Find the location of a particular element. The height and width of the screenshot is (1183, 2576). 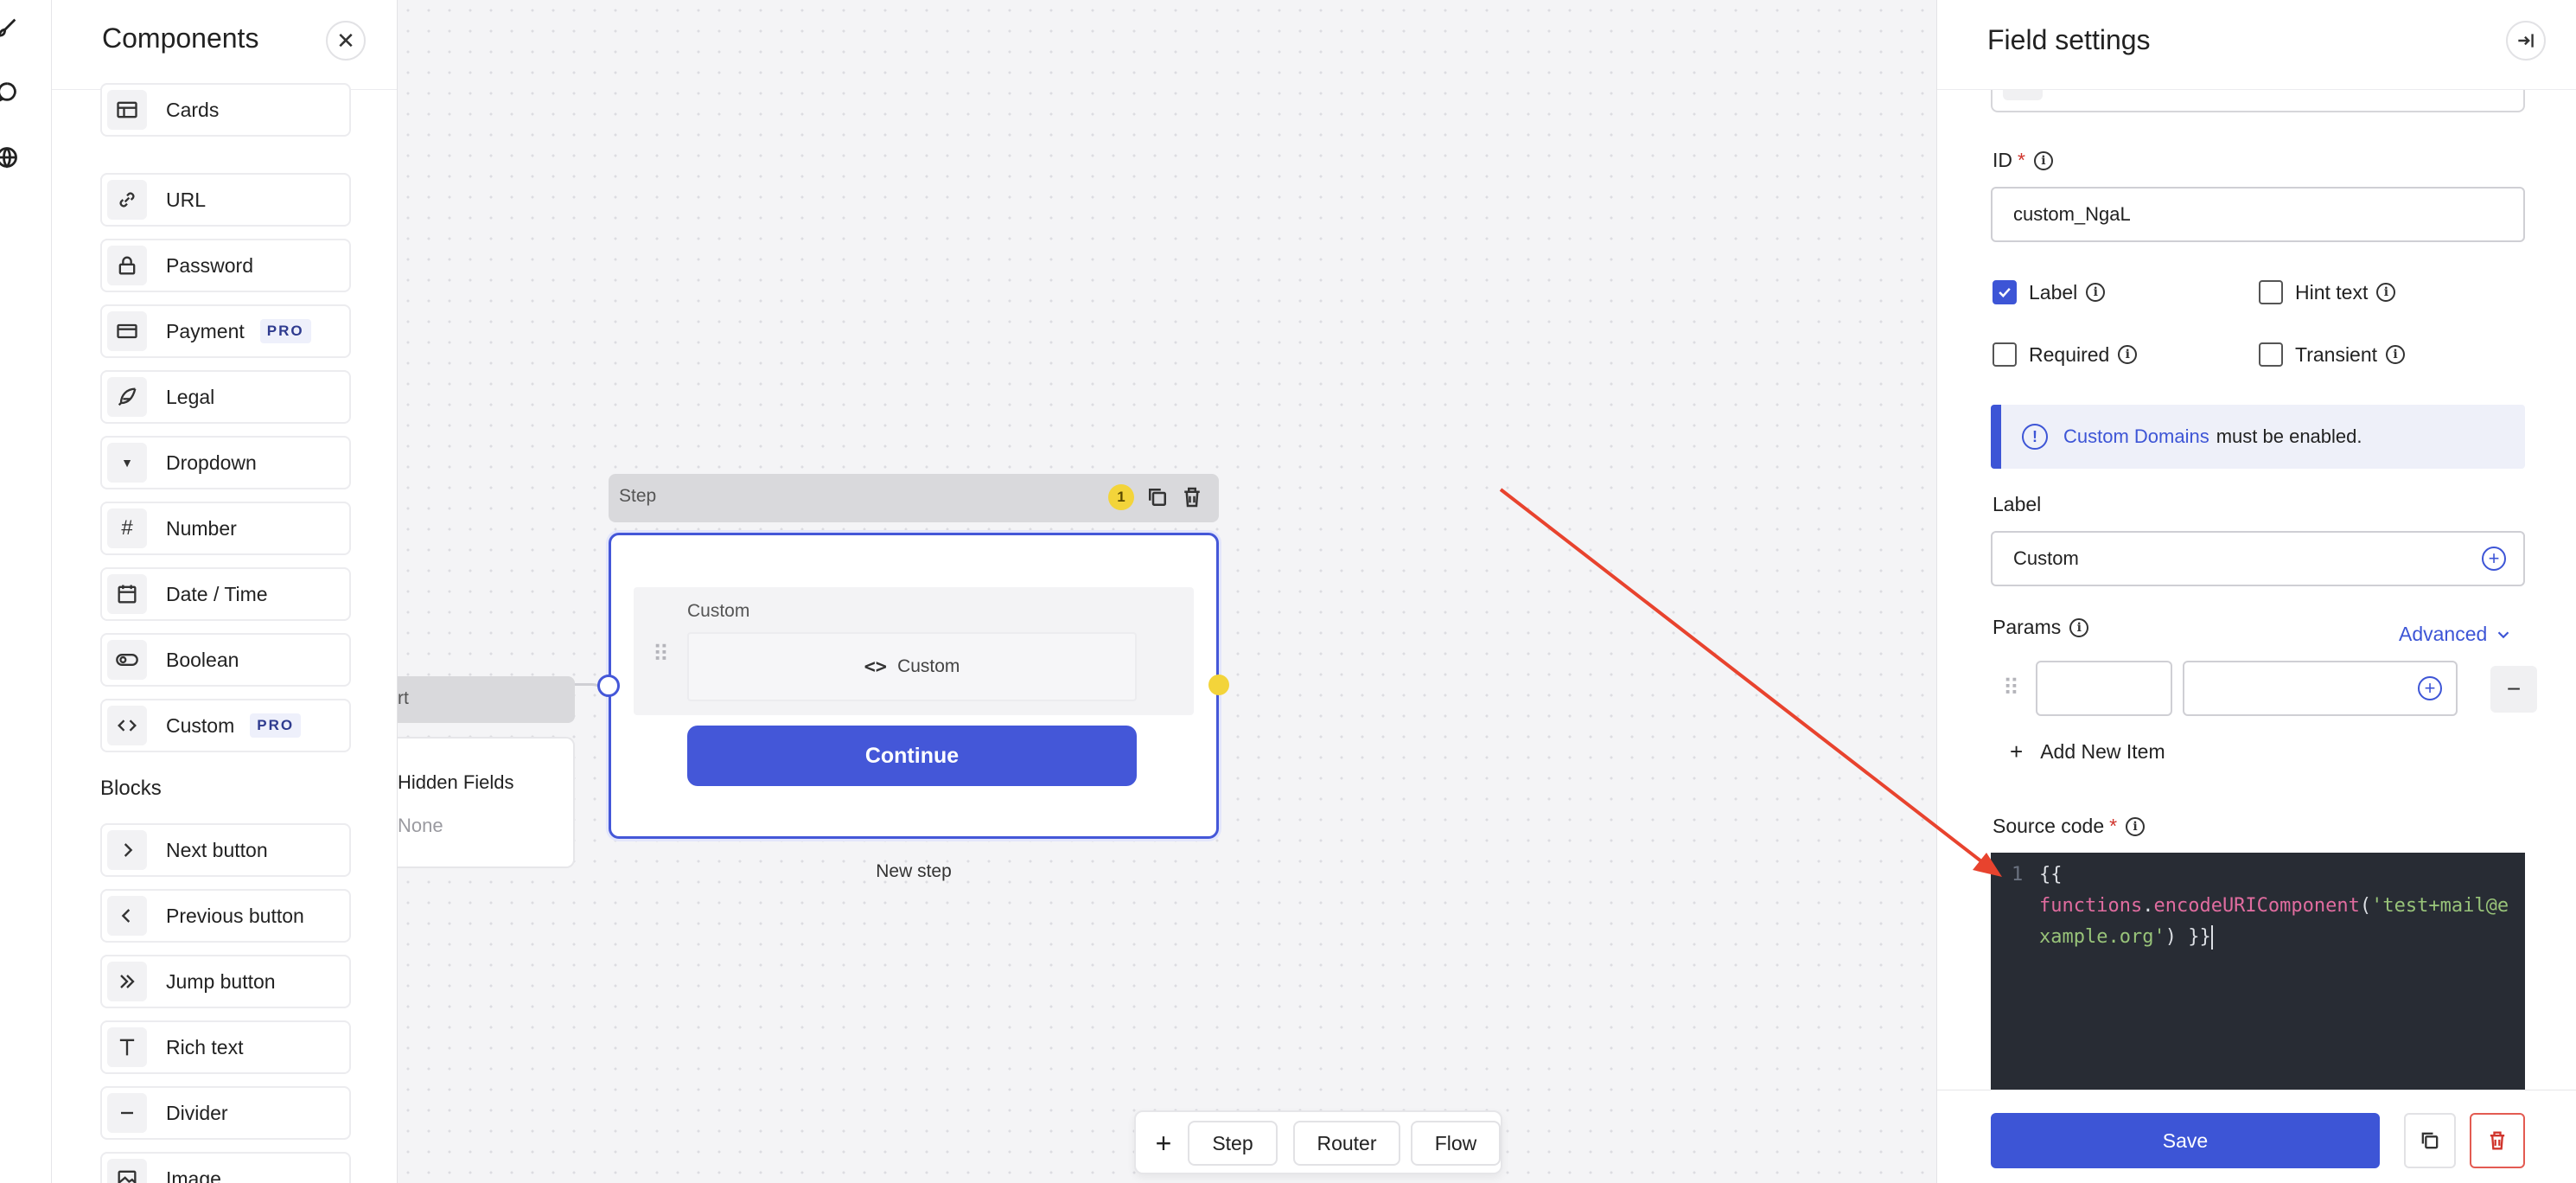

label-checkbox: Label i is located at coordinates (2049, 292).